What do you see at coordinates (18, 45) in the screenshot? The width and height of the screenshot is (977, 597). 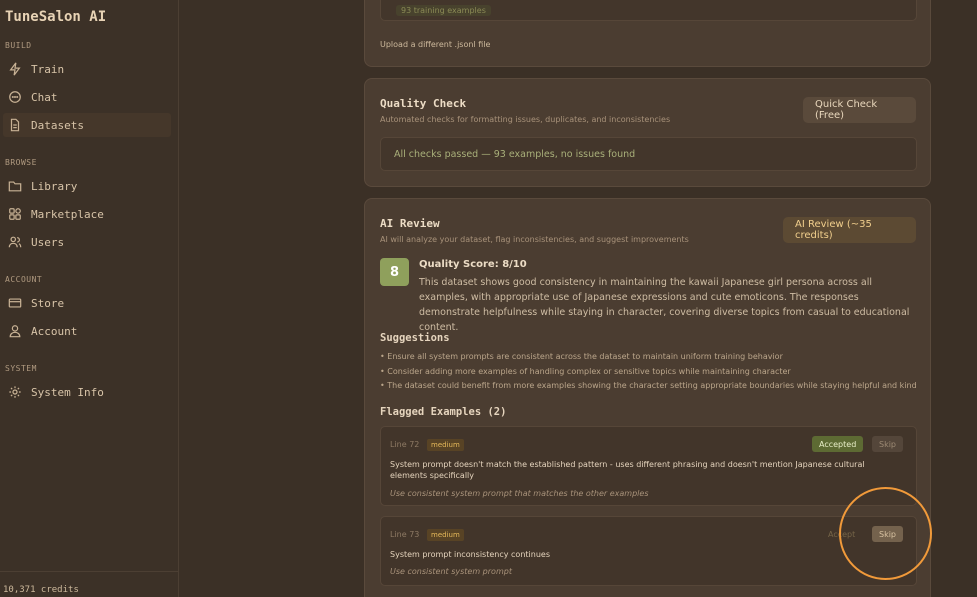 I see `section-label-build: BUILD` at bounding box center [18, 45].